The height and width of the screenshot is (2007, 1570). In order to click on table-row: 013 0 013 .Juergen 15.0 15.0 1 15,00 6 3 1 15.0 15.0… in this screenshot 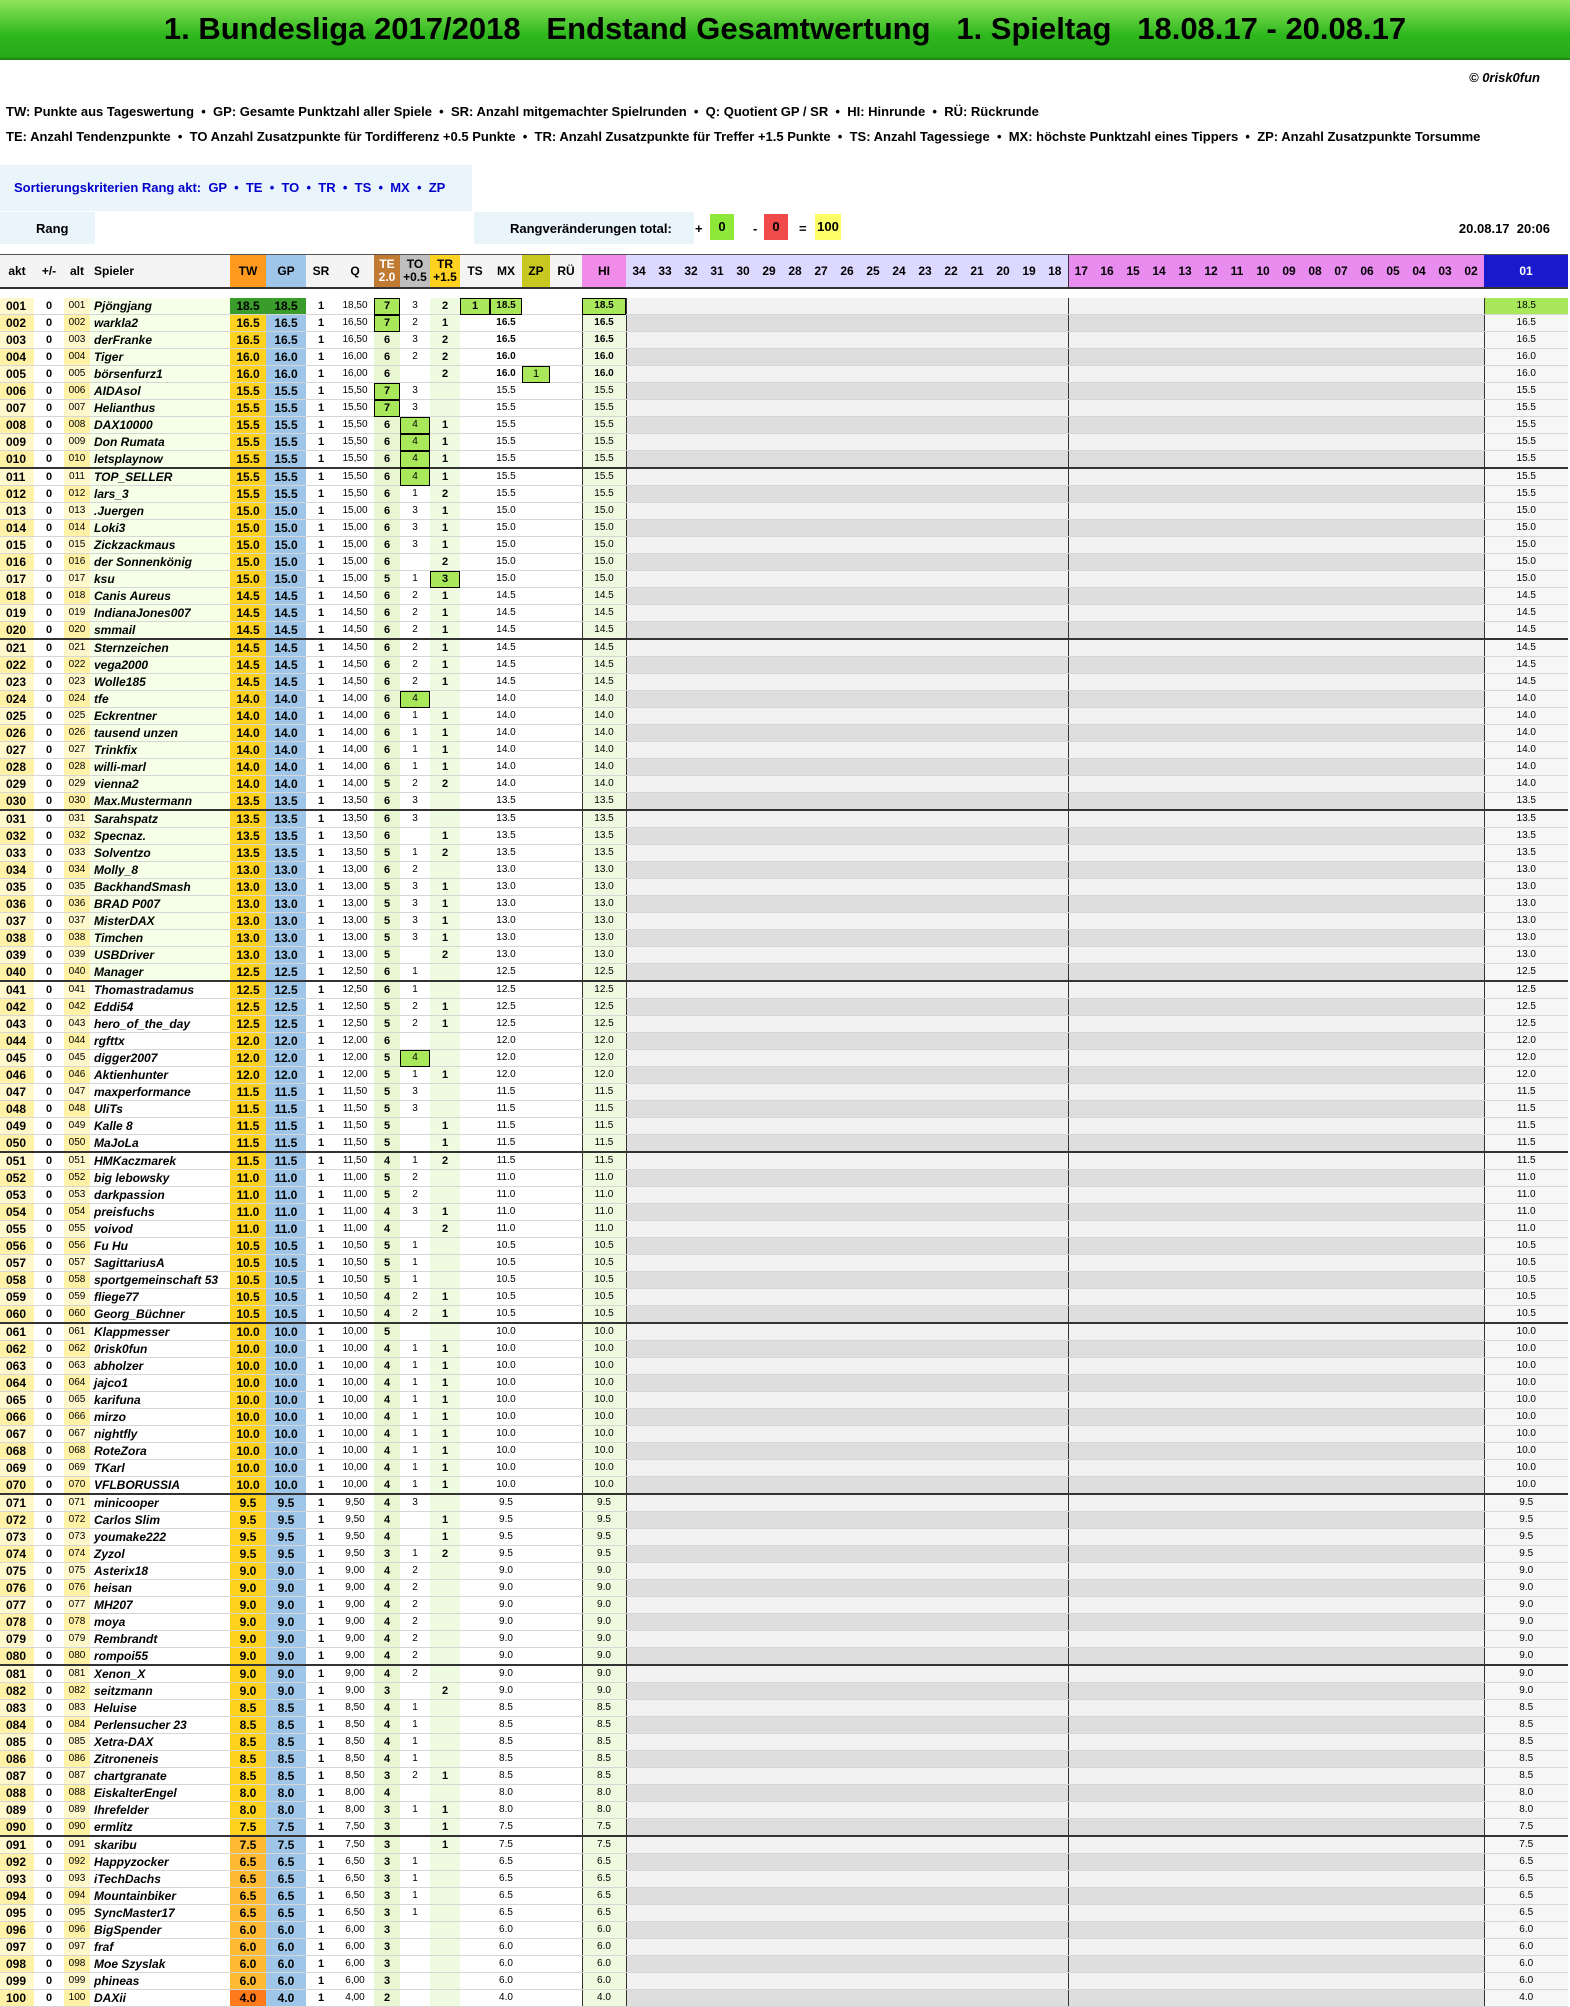, I will do `click(784, 511)`.